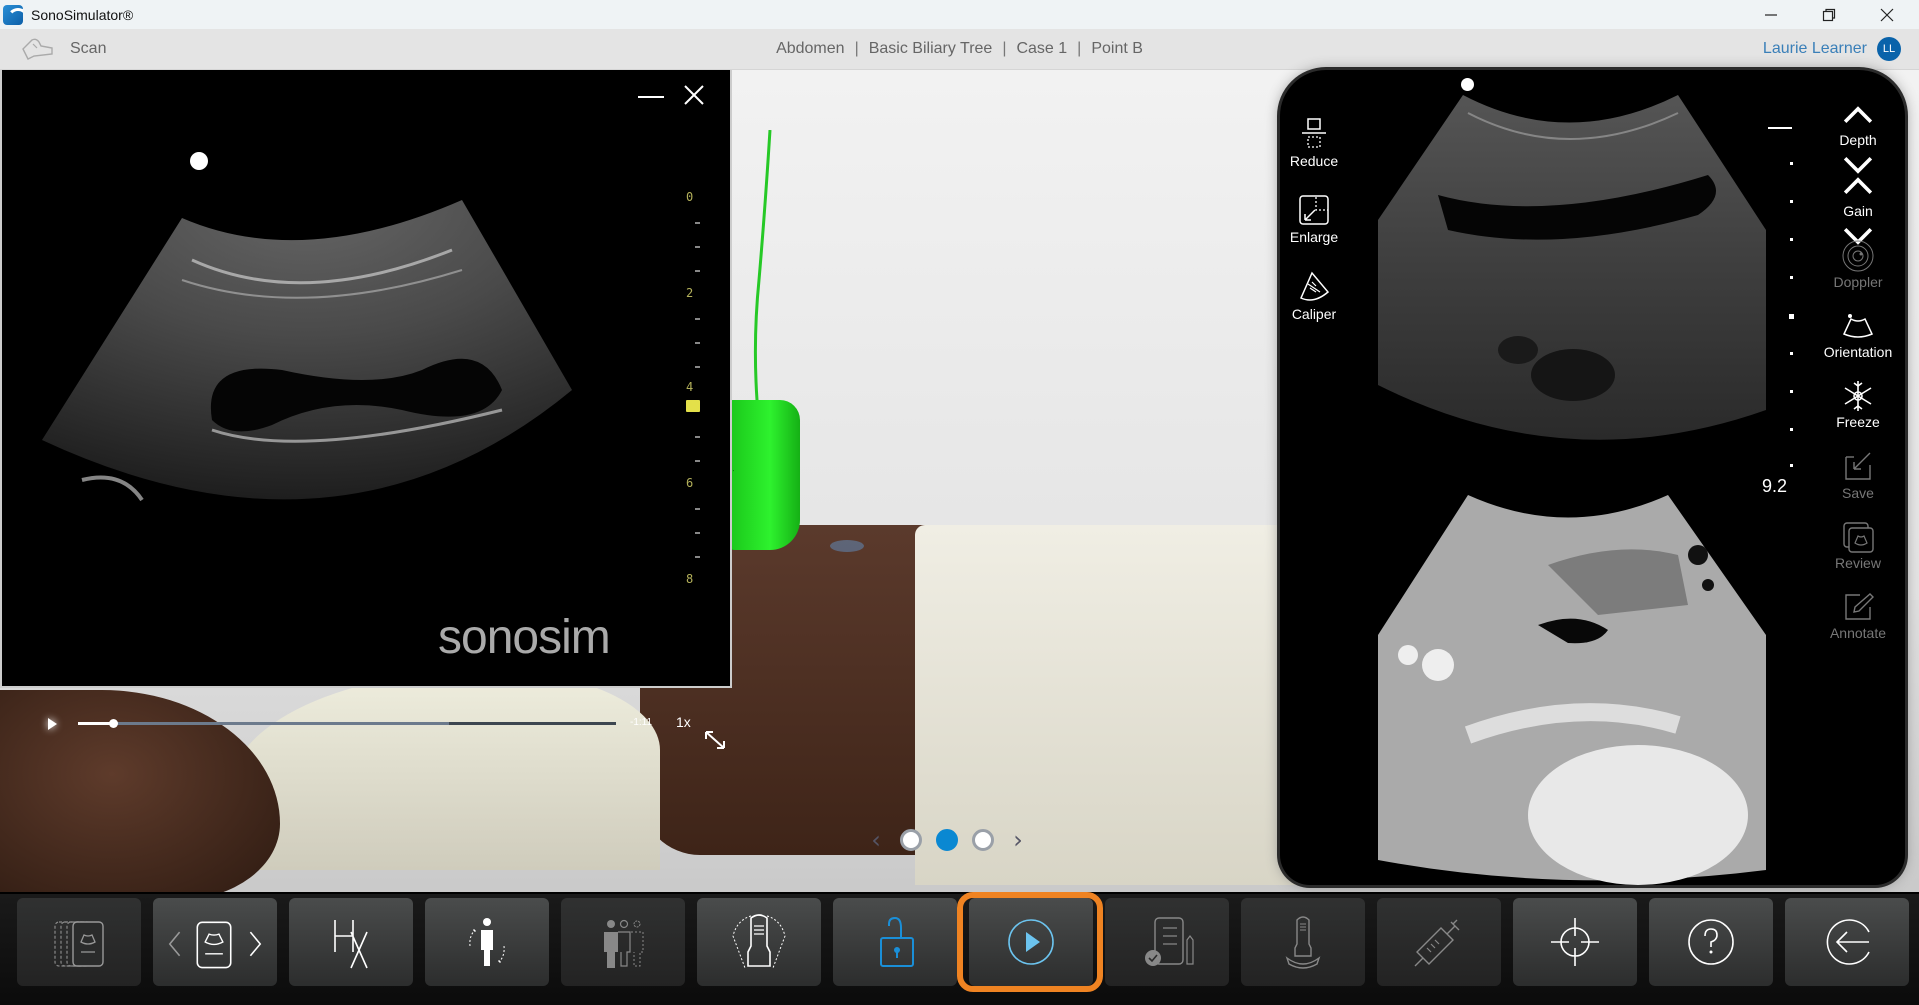 The image size is (1919, 1005). I want to click on enlarge-button: Enlarge, so click(1314, 219).